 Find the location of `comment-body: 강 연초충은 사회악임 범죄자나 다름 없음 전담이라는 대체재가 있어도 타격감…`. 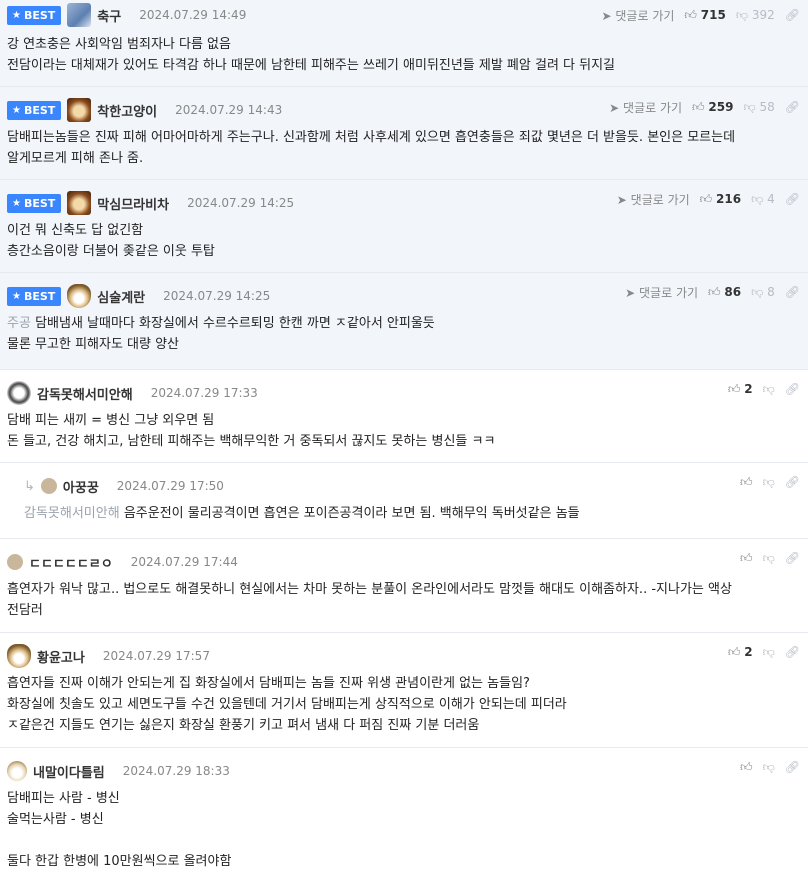

comment-body: 강 연초충은 사회악임 범죄자나 다름 없음 전담이라는 대체재가 있어도 타격감… is located at coordinates (311, 55).